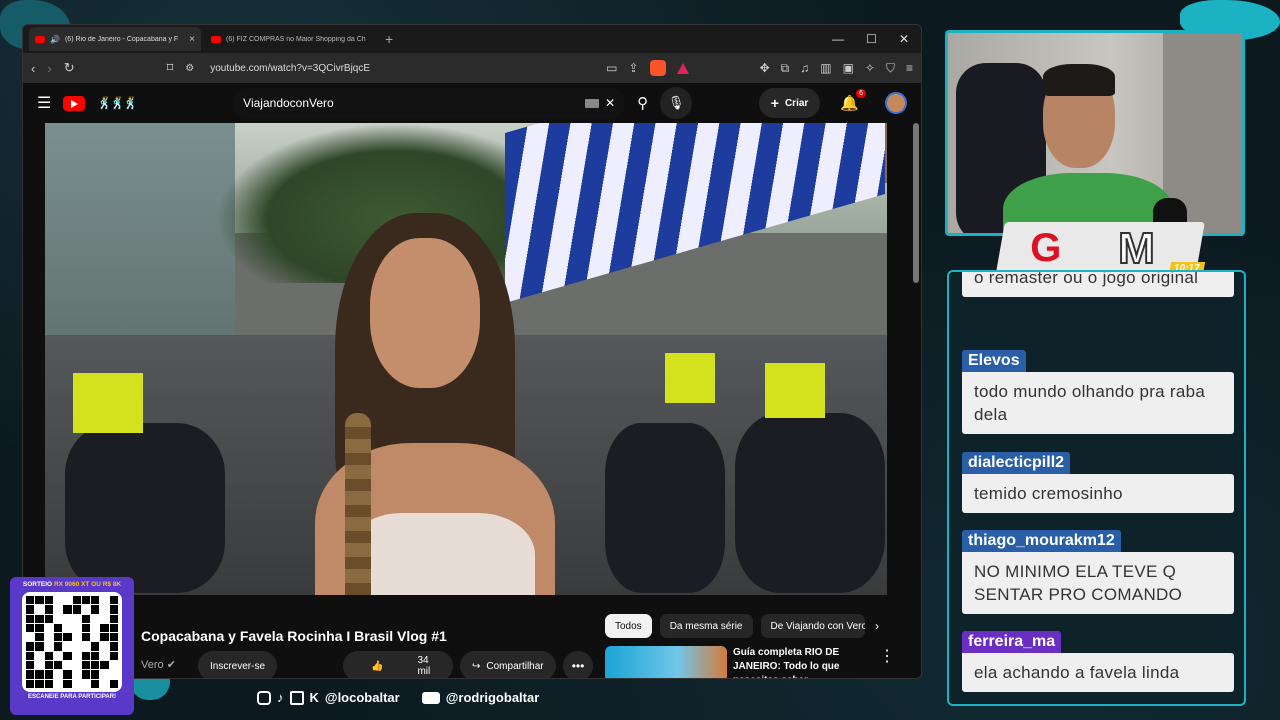 This screenshot has width=1280, height=720. What do you see at coordinates (916, 203) in the screenshot?
I see `scrollbar` at bounding box center [916, 203].